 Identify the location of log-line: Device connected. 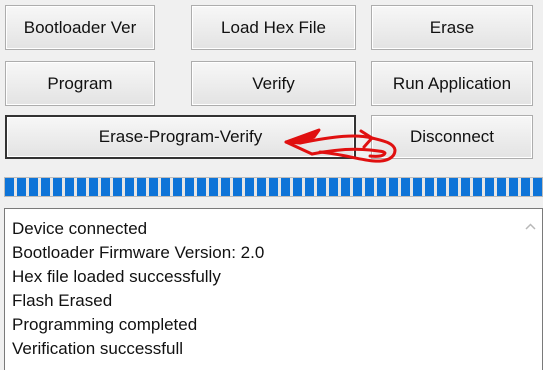
(80, 228).